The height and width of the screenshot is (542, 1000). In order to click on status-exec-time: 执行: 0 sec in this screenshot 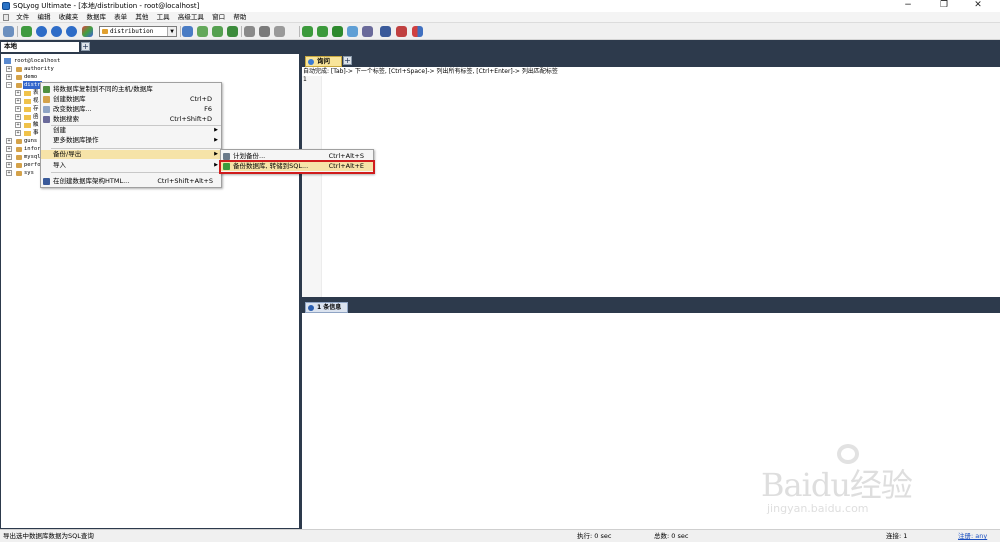, I will do `click(594, 536)`.